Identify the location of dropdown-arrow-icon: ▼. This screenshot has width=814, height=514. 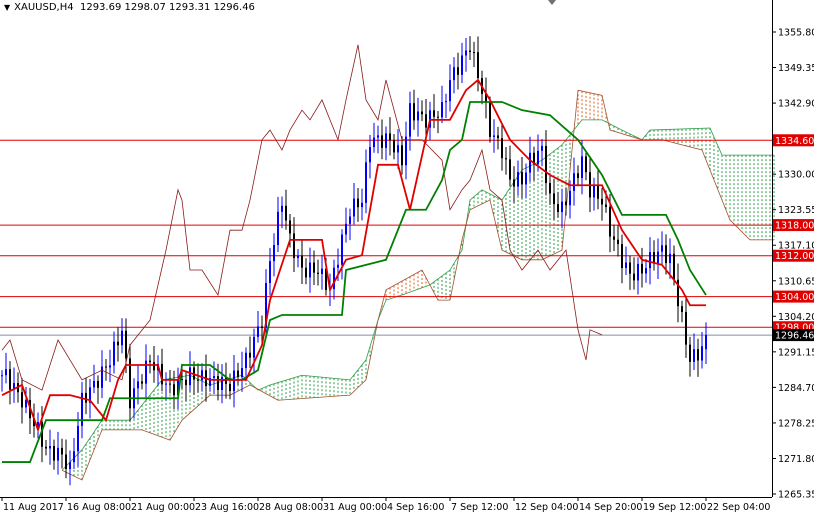
(7, 7).